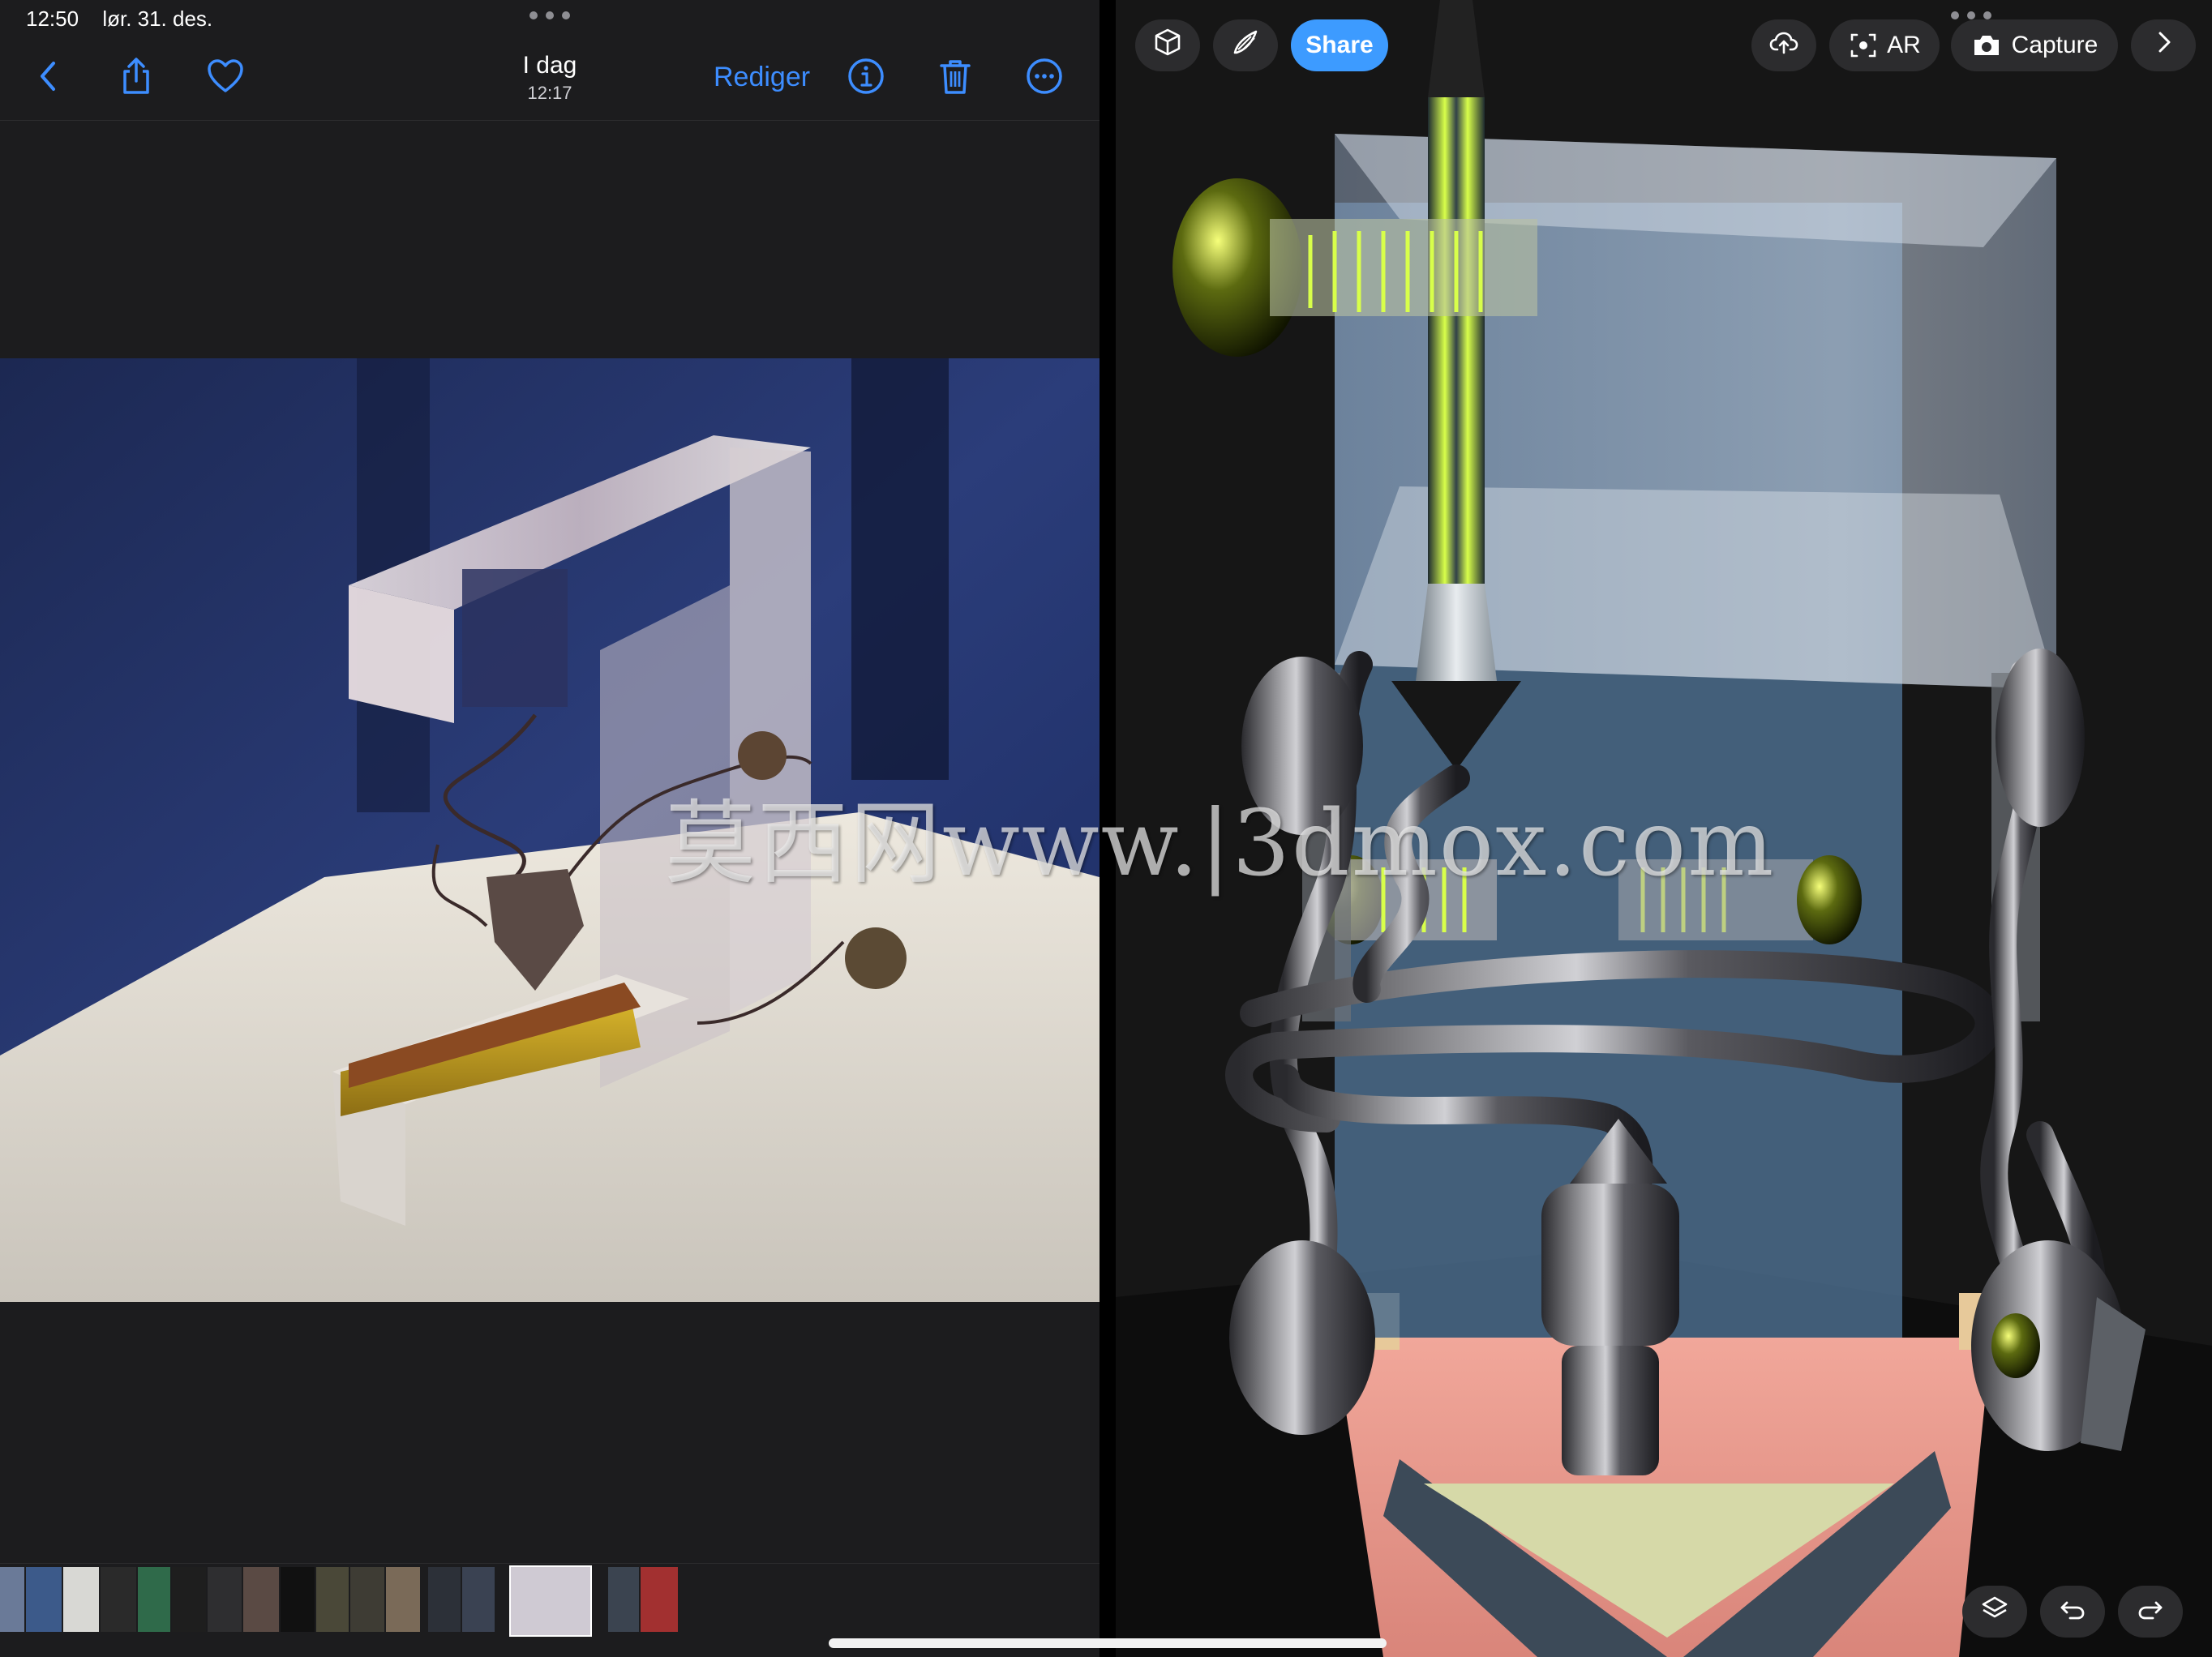  What do you see at coordinates (549, 65) in the screenshot?
I see `photo-date-title: I dag` at bounding box center [549, 65].